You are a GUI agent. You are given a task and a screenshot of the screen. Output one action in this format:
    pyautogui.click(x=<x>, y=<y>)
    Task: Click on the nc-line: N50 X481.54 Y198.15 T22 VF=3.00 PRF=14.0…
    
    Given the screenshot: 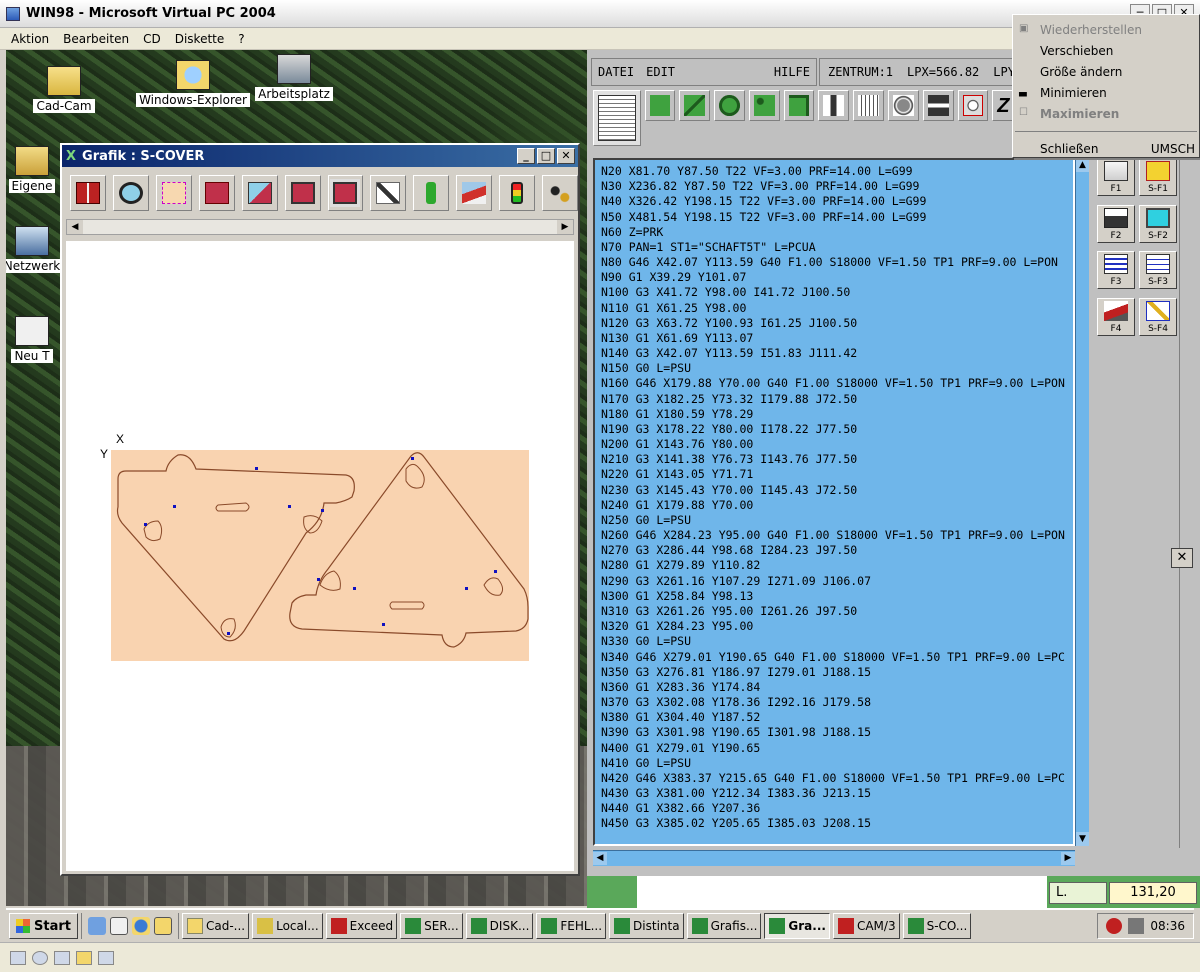 What is the action you would take?
    pyautogui.click(x=837, y=217)
    